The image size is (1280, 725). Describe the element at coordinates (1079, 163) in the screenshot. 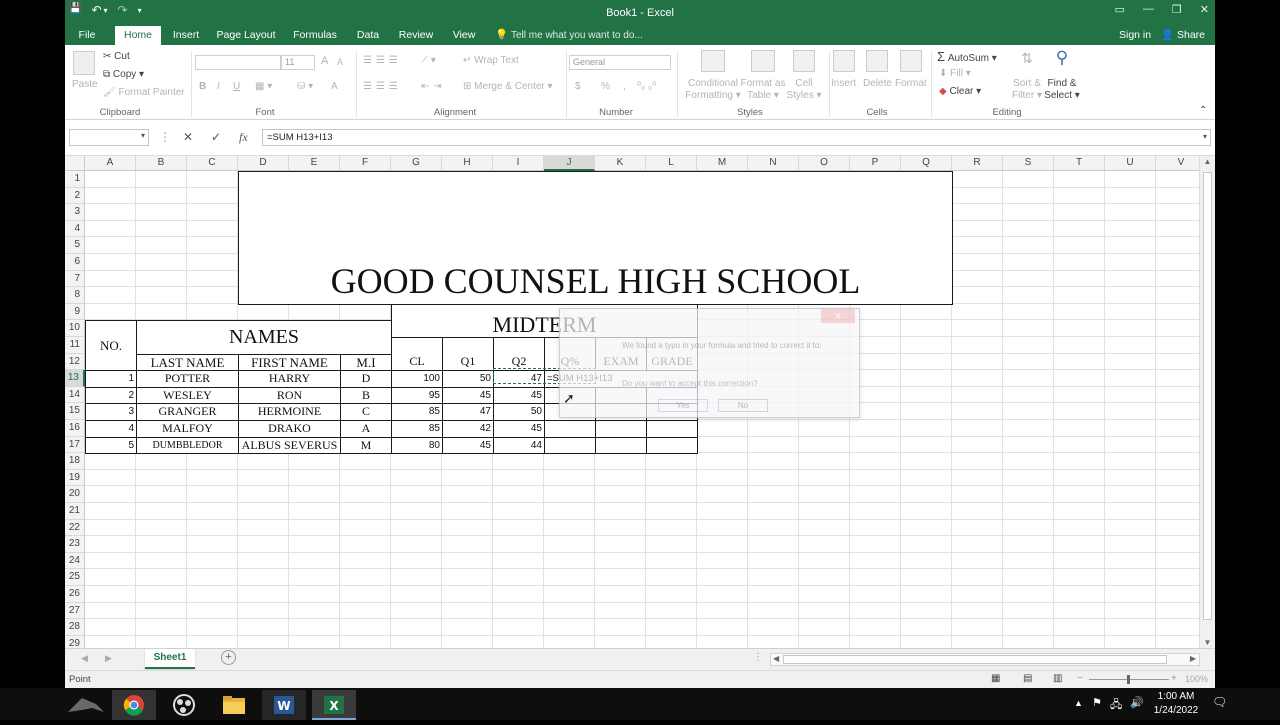

I see `column-header-t: T` at that location.